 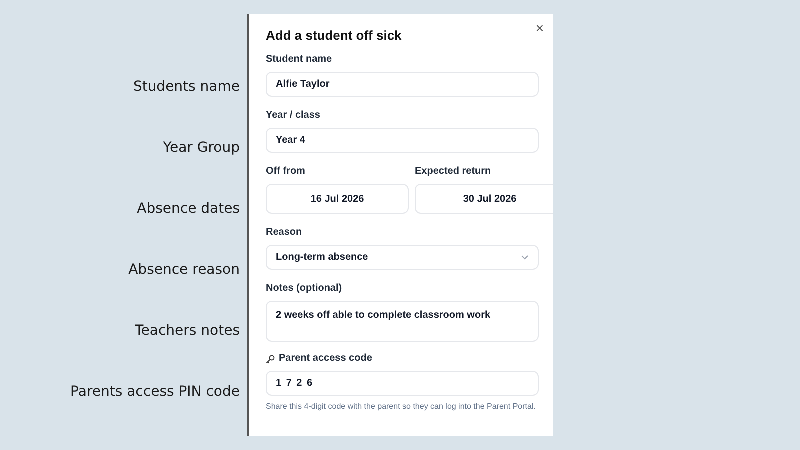 What do you see at coordinates (401, 407) in the screenshot?
I see `help-text: Share this 4-digit code with the parent so they can log into the Parent Portal.` at bounding box center [401, 407].